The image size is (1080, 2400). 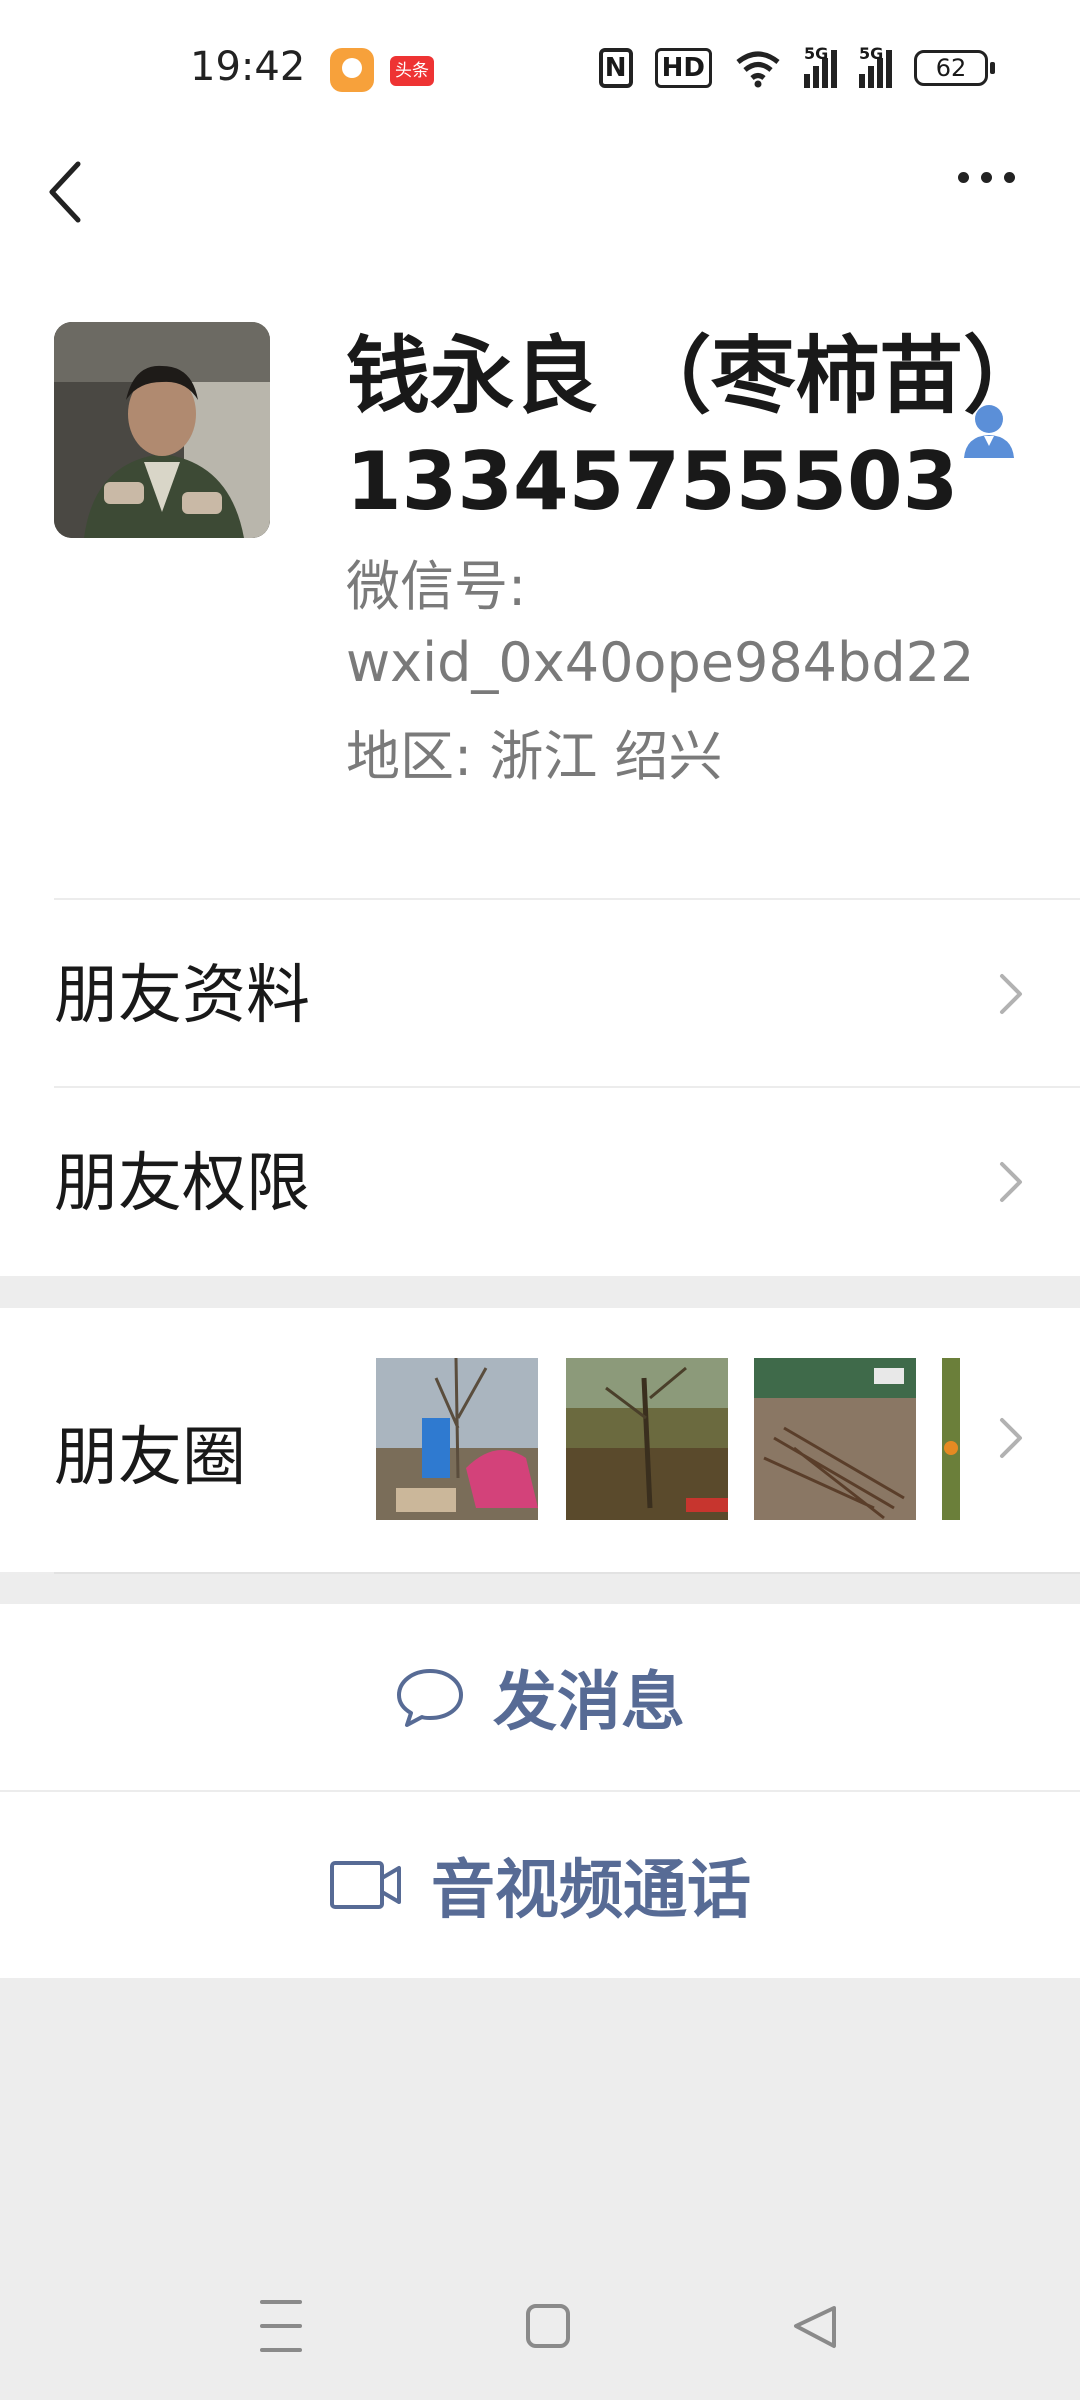 I want to click on contact-name: 钱永良 （枣柿苗）, so click(x=697, y=376).